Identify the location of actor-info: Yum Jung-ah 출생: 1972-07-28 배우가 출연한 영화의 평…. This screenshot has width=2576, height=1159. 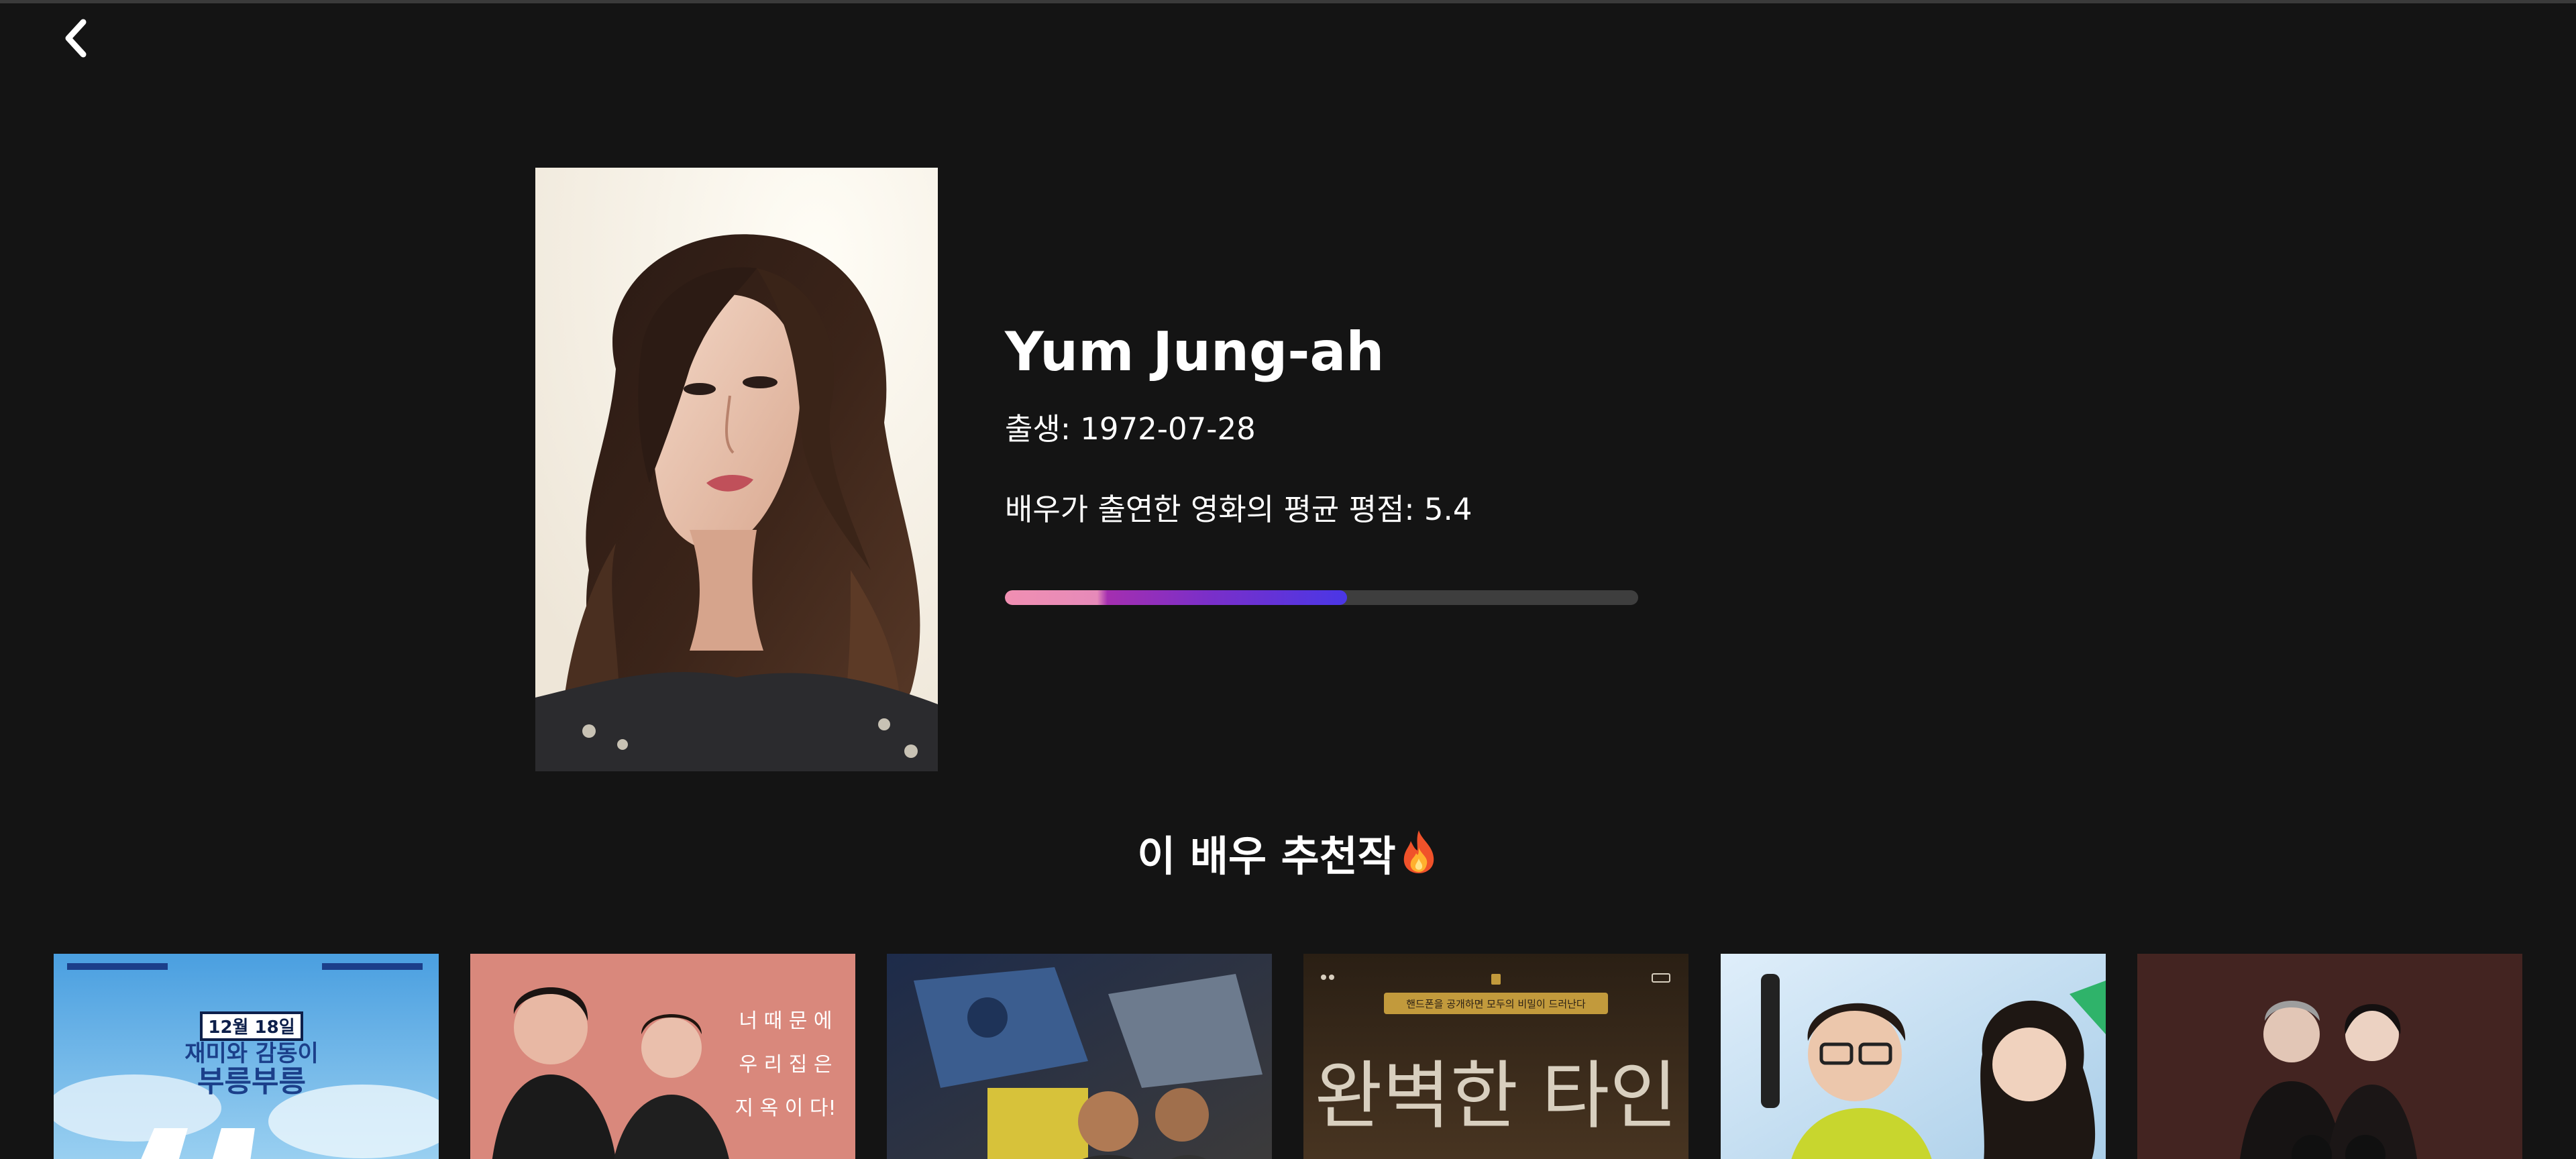
(1238, 422).